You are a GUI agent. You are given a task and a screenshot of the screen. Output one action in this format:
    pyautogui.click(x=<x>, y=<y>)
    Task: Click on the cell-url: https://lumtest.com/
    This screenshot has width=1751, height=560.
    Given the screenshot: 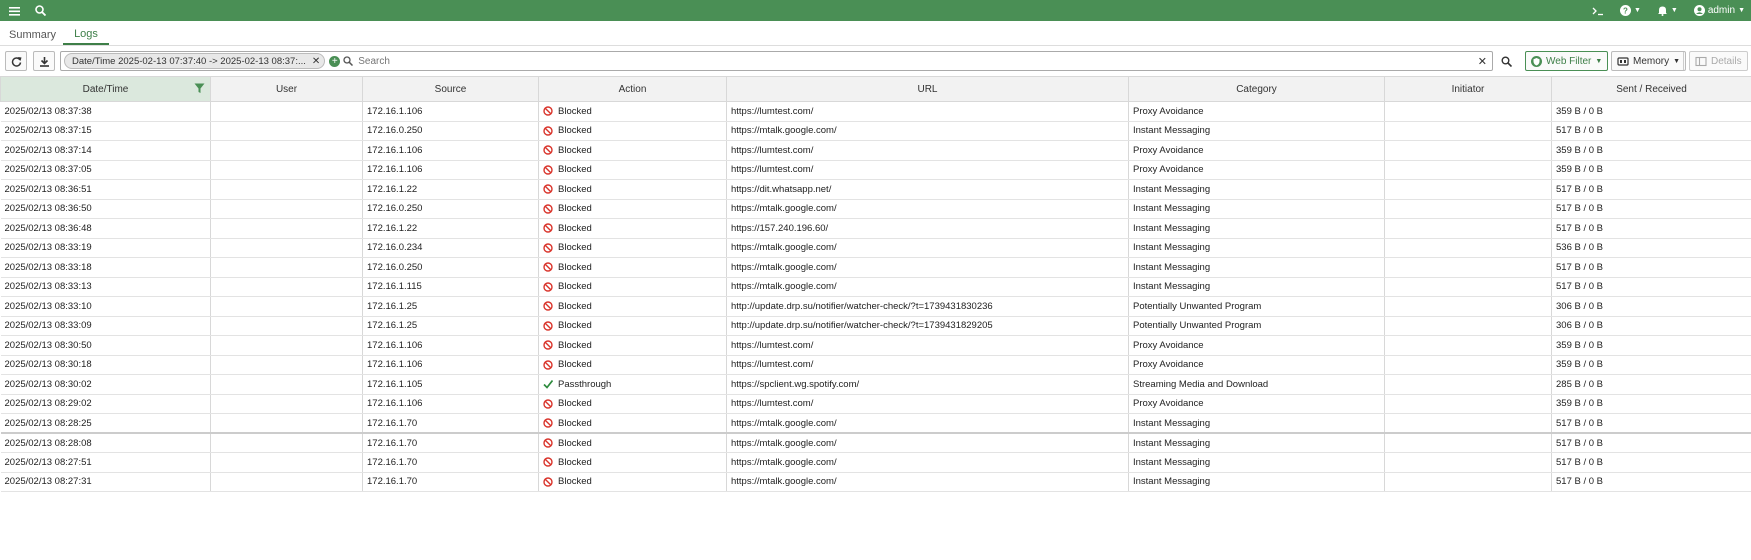 What is the action you would take?
    pyautogui.click(x=927, y=365)
    